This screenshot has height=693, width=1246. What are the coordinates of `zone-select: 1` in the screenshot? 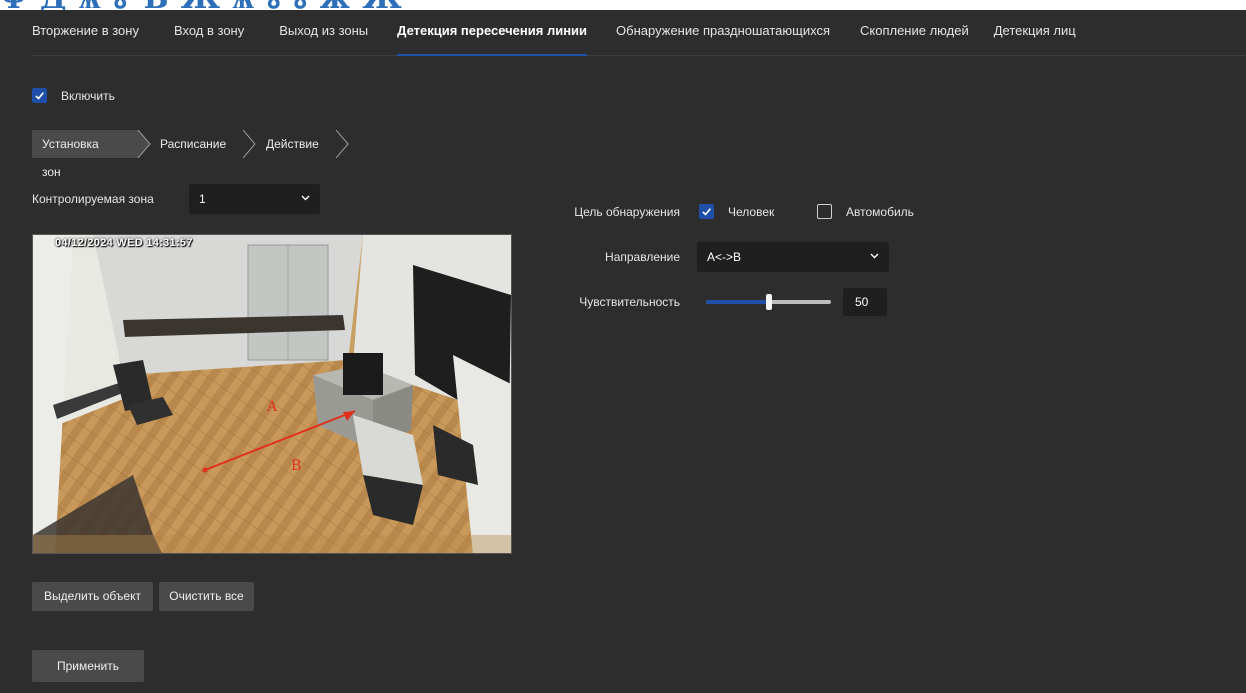 It's located at (254, 199).